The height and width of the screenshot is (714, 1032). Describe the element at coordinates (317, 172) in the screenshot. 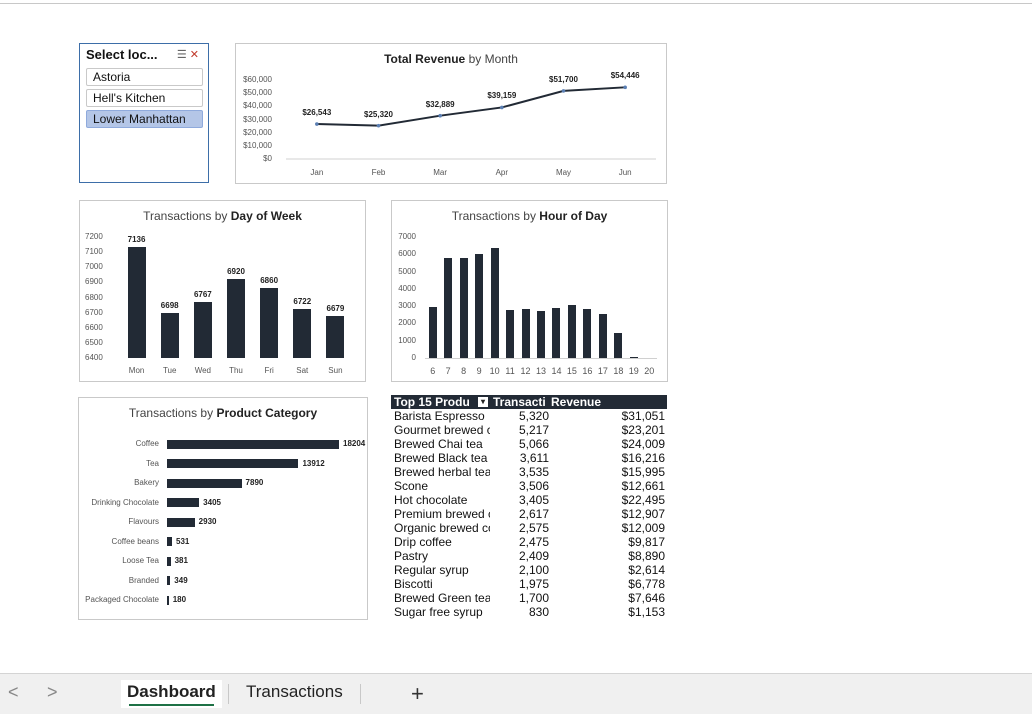

I see `x-axis-tick: Jan` at that location.